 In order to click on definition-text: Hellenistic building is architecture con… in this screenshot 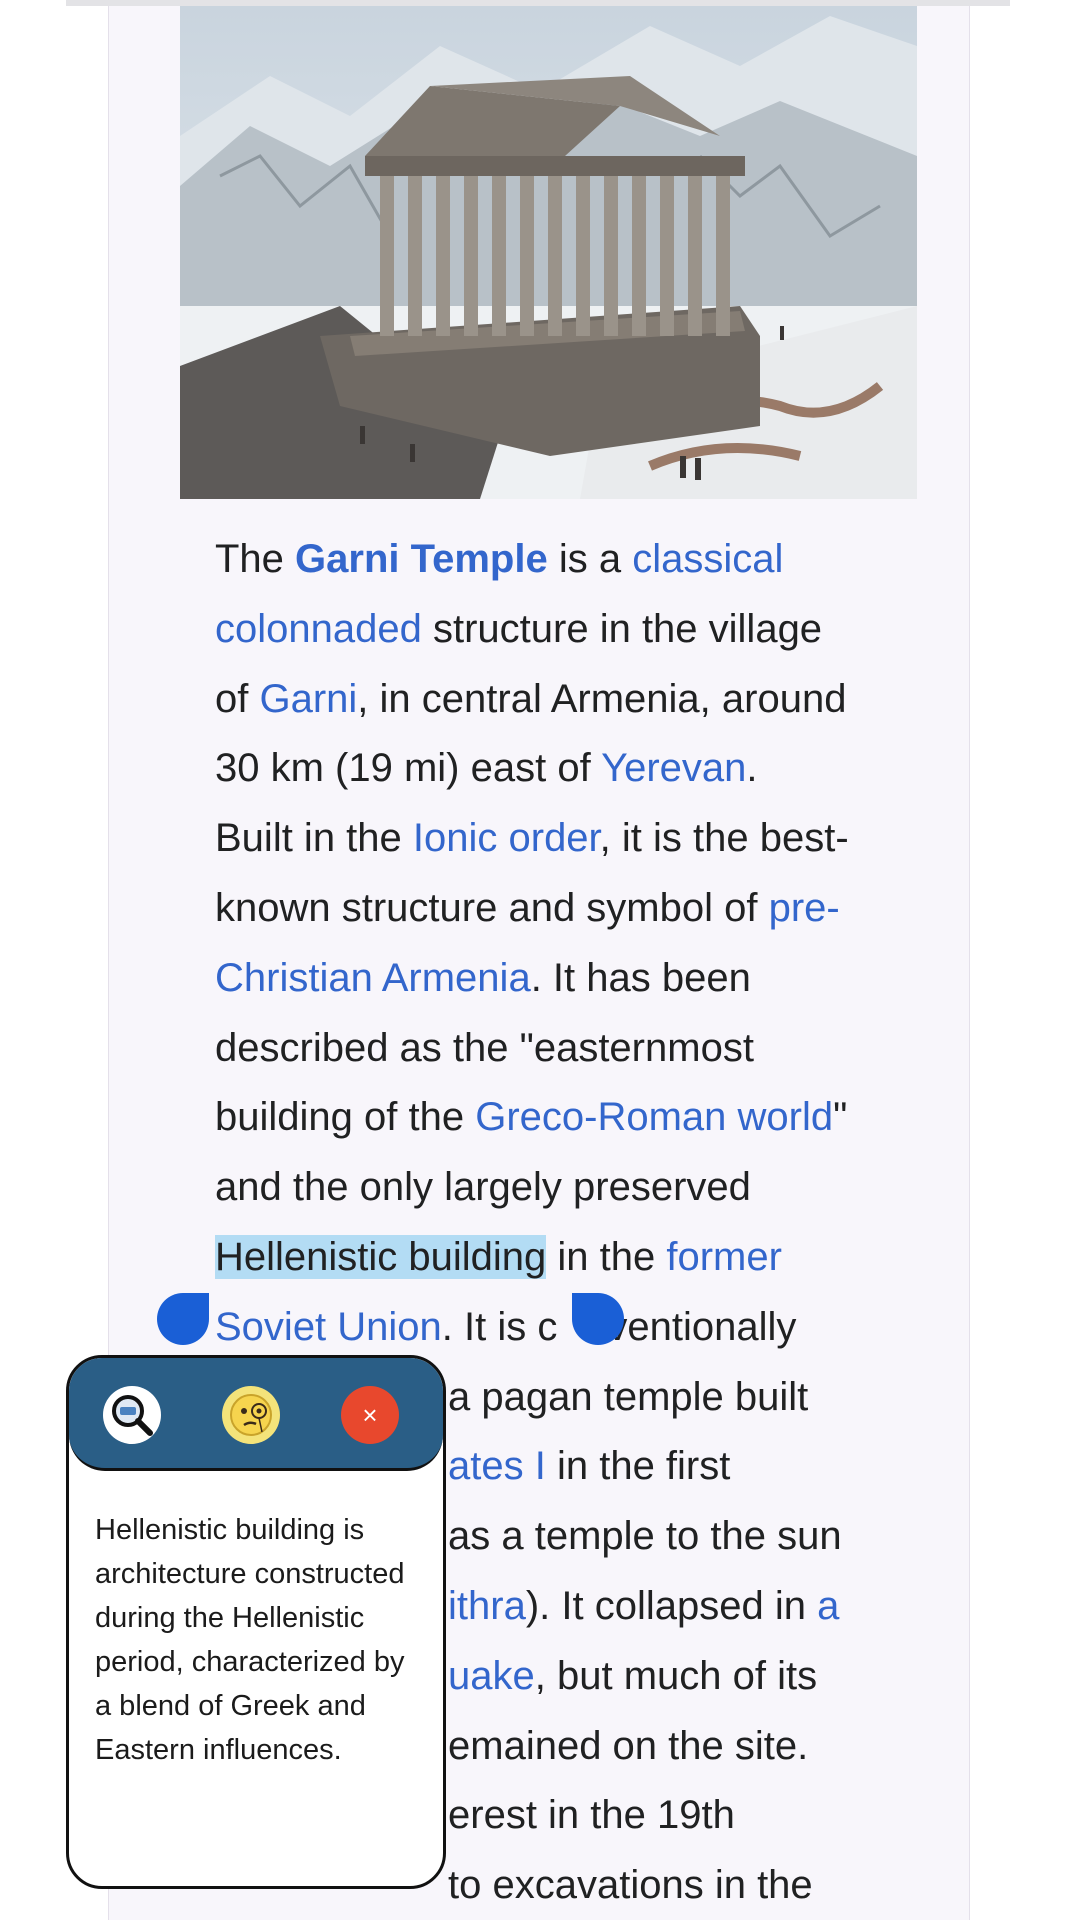, I will do `click(250, 1640)`.